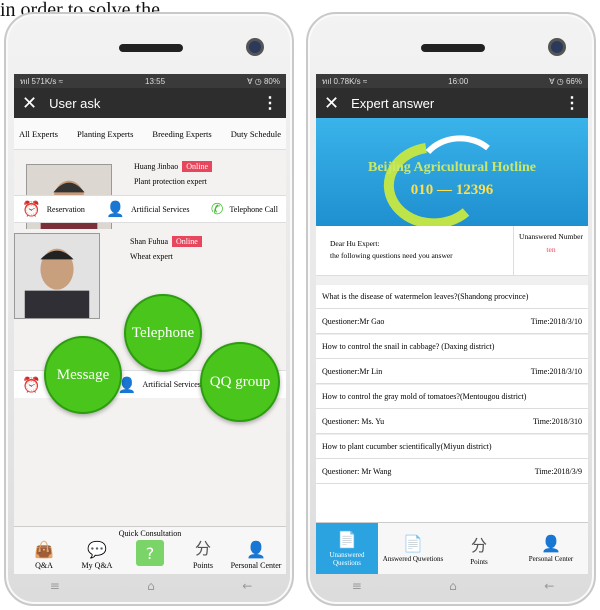 The height and width of the screenshot is (610, 600). Describe the element at coordinates (150, 103) in the screenshot. I see `app-bar: ✕ User ask ⋮` at that location.